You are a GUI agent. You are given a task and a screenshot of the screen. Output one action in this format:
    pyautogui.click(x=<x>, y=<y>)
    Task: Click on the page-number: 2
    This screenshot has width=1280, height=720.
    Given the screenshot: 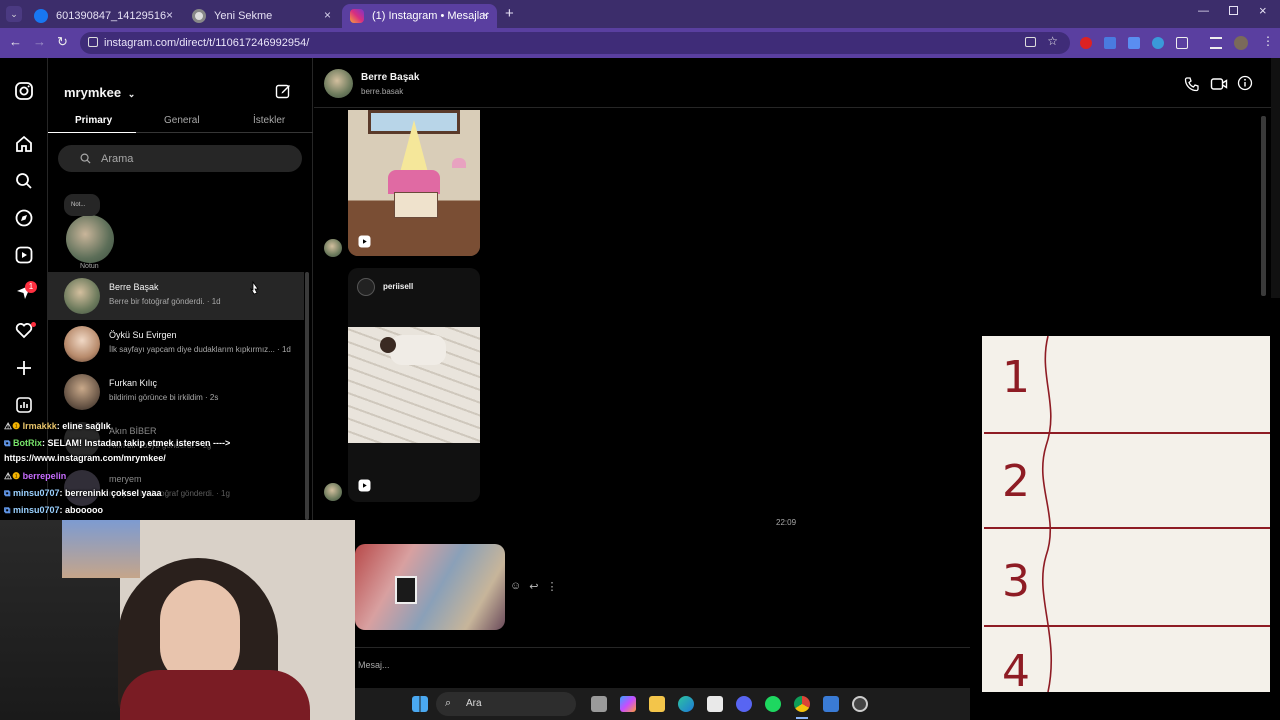 What is the action you would take?
    pyautogui.click(x=1016, y=481)
    